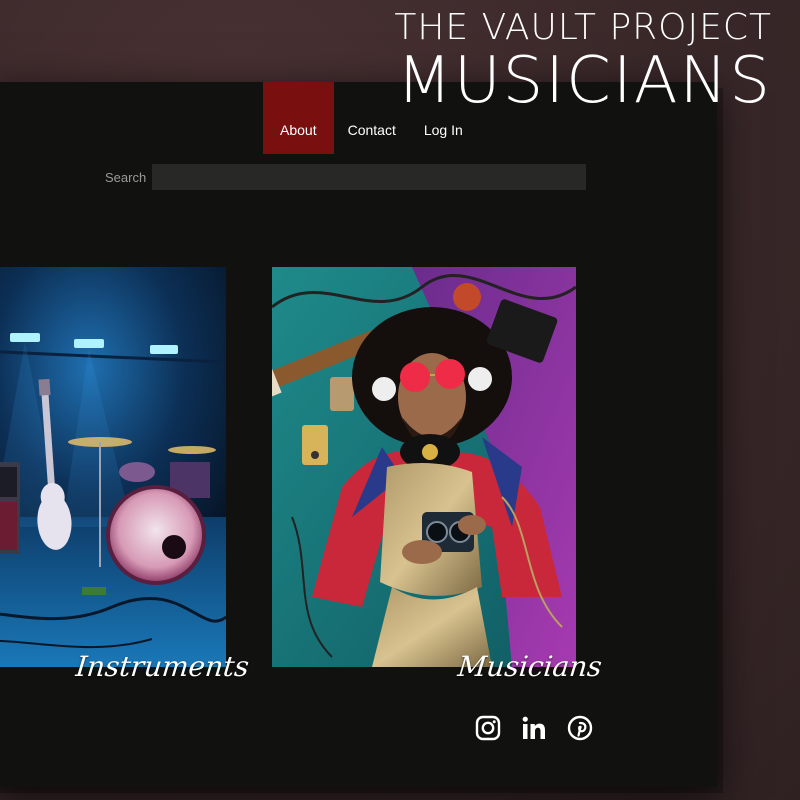 This screenshot has width=800, height=800. I want to click on search-label: Search, so click(126, 177).